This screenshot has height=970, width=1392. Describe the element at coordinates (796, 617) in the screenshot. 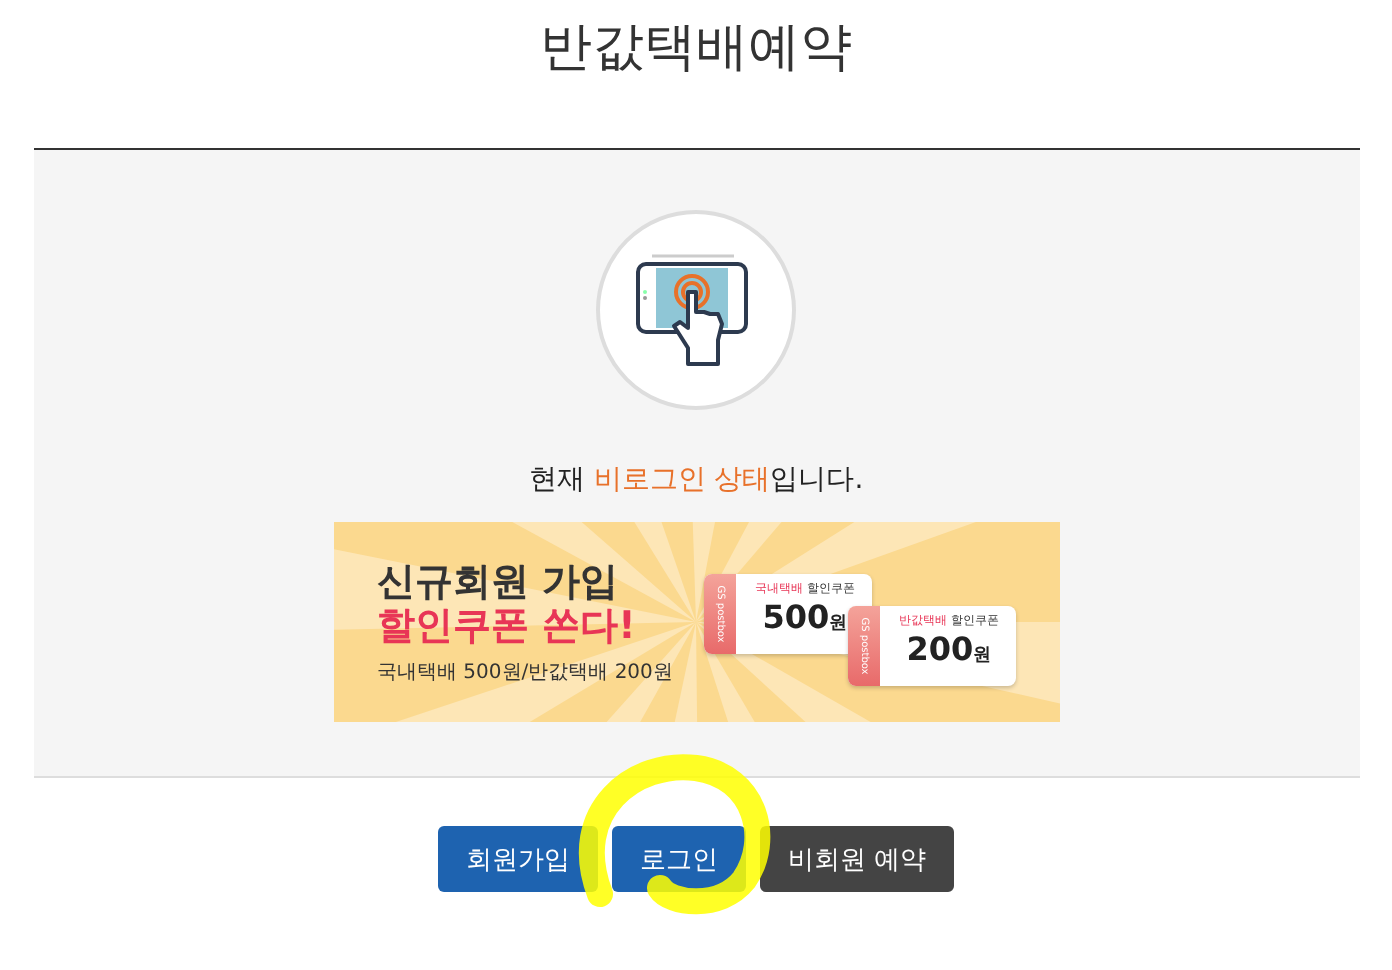

I see `coupon-amount: 500` at that location.